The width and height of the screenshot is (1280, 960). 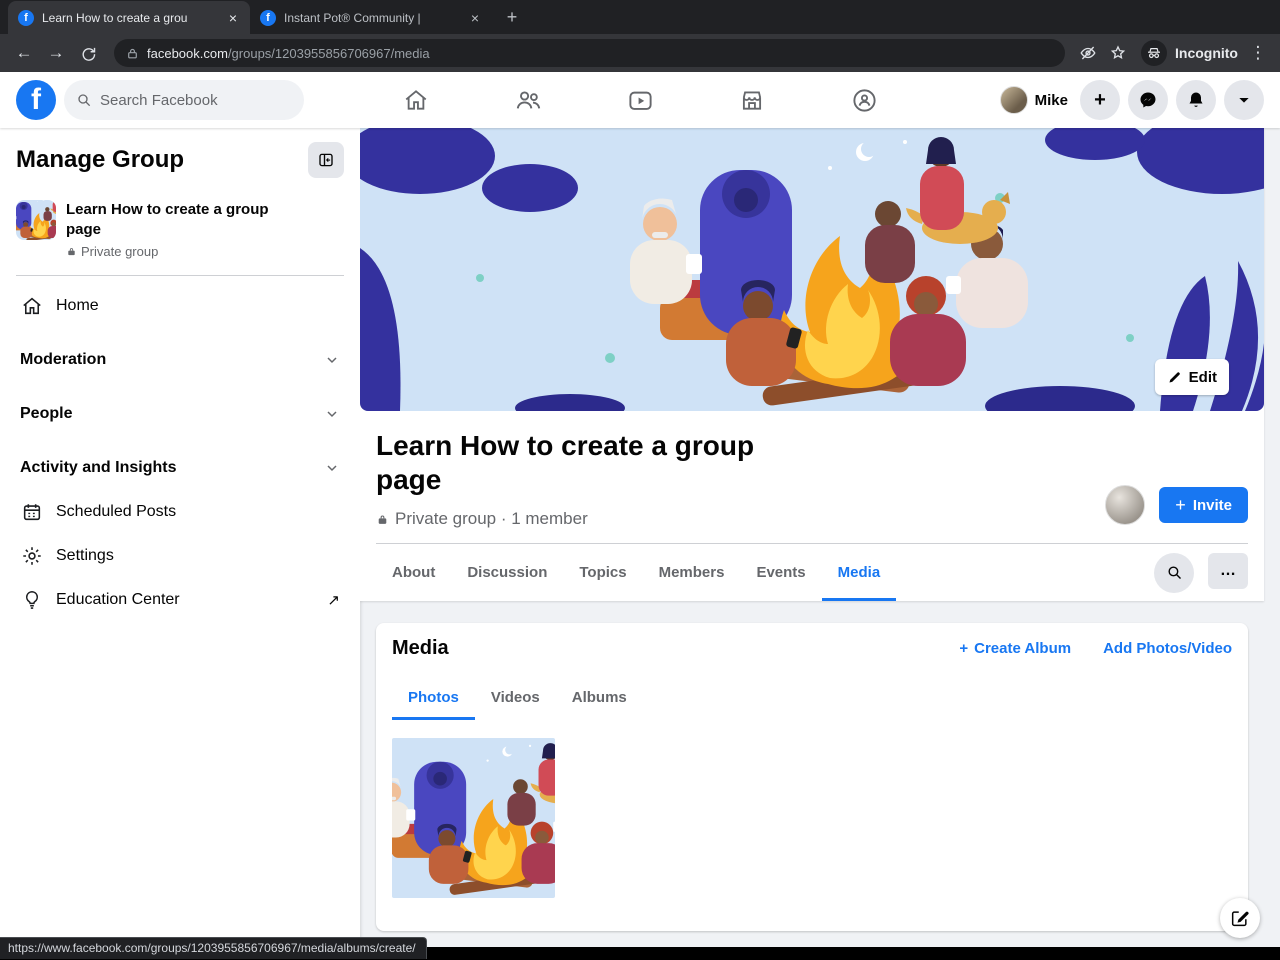 What do you see at coordinates (352, 17) in the screenshot?
I see `tab-title: Instant Pot® Community |` at bounding box center [352, 17].